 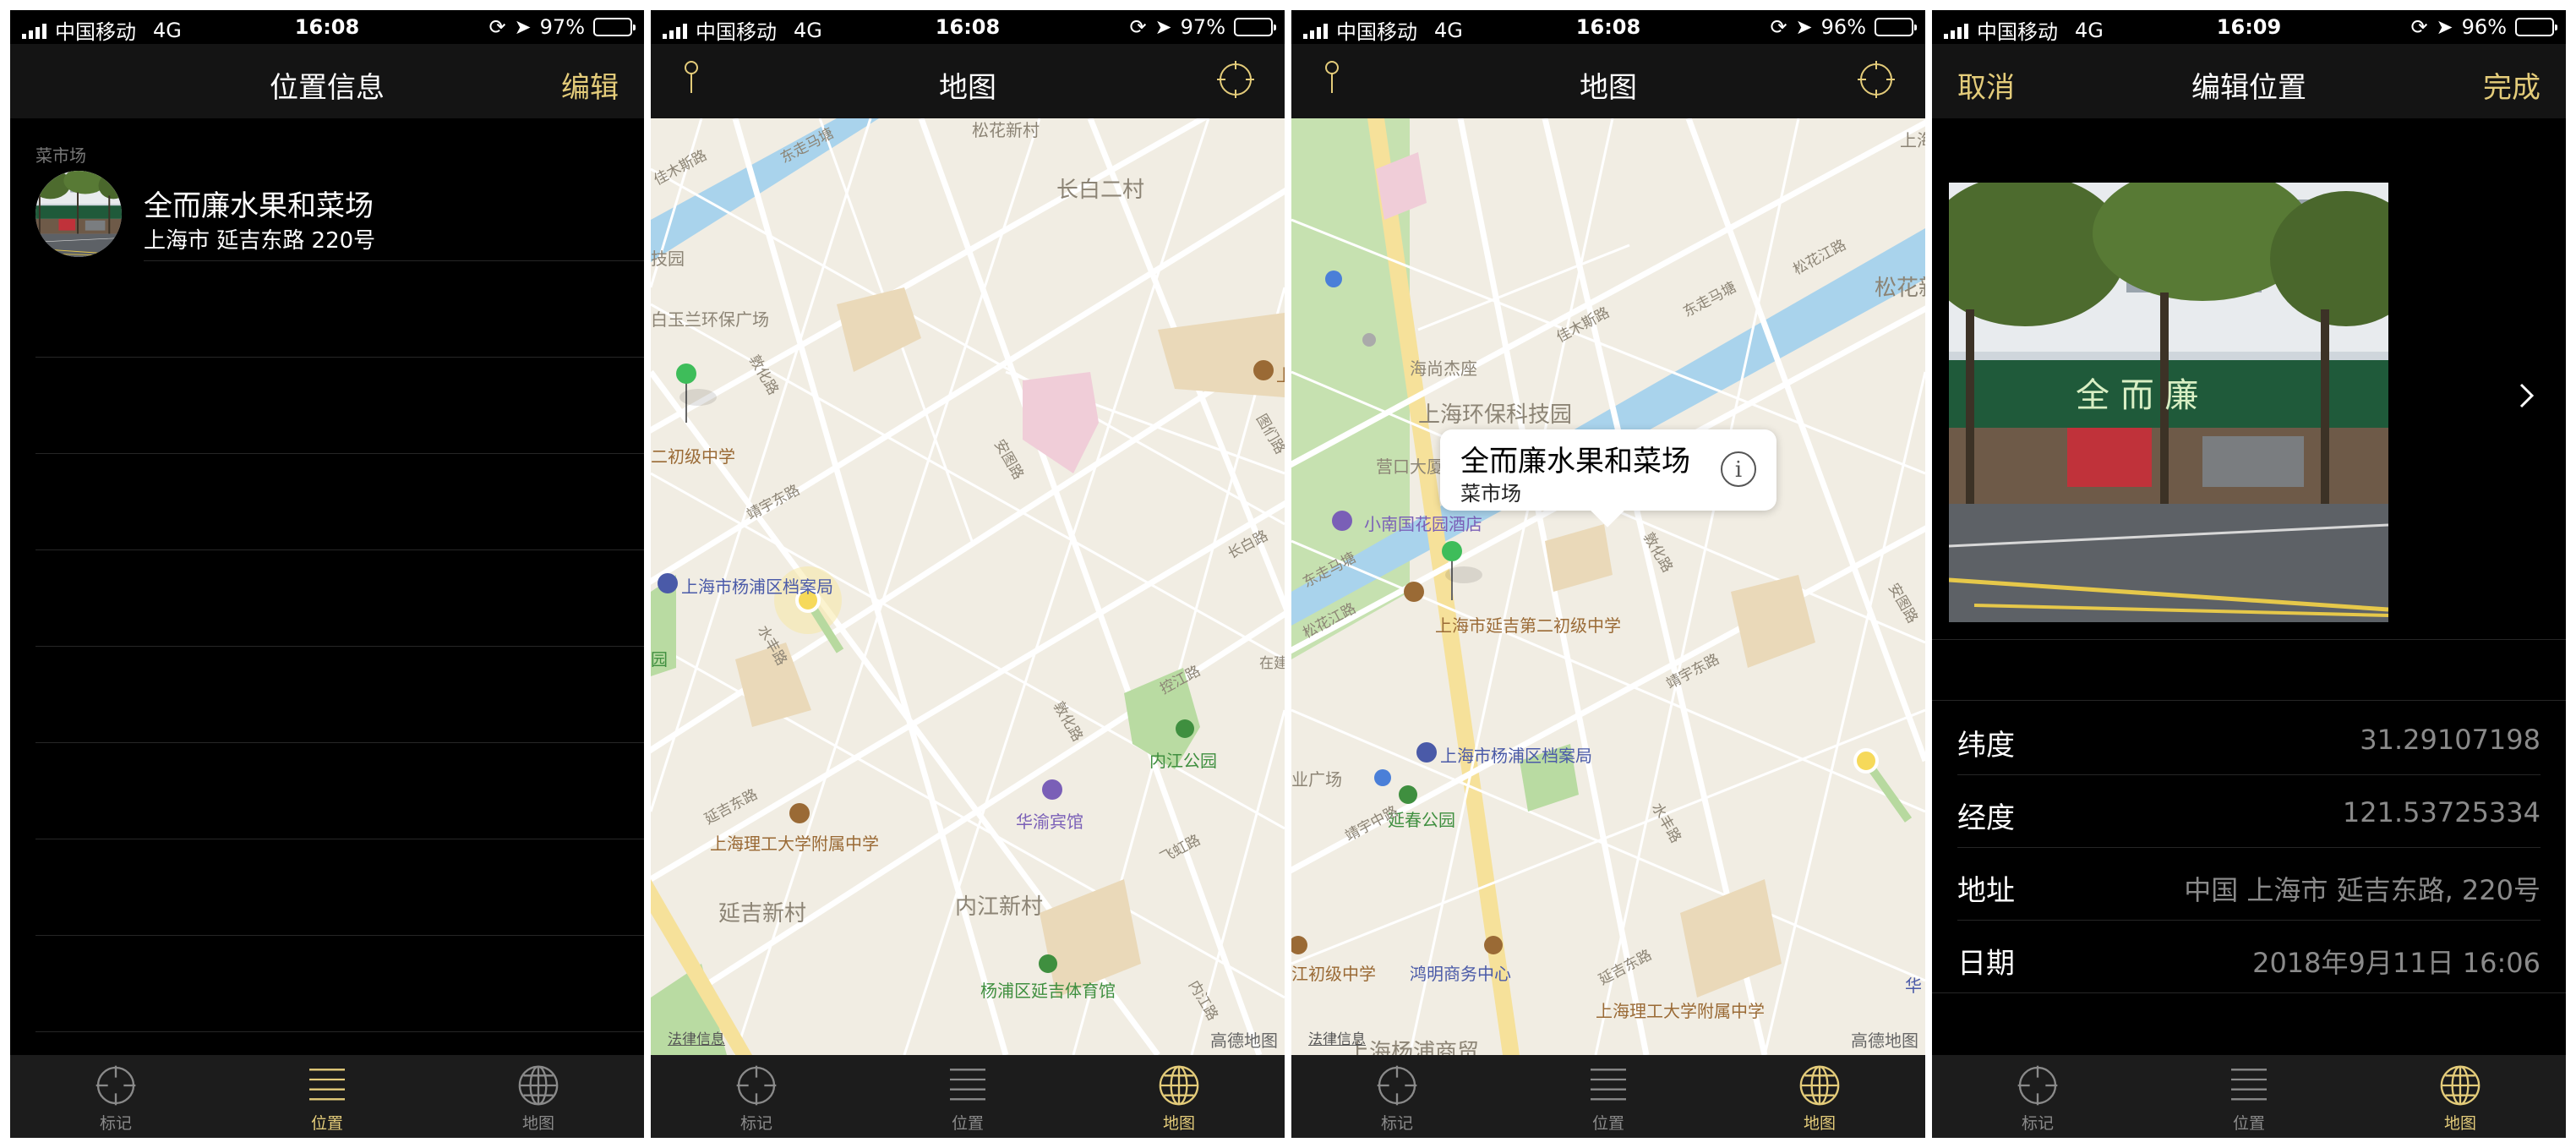 I want to click on navigation-bar: 位置信息 编辑, so click(x=327, y=81).